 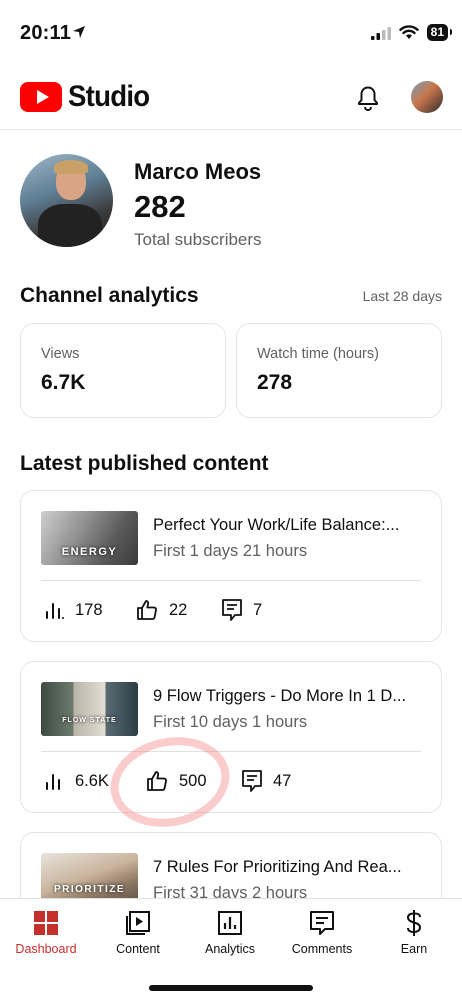 What do you see at coordinates (402, 296) in the screenshot?
I see `analytics-period: Last 28 days` at bounding box center [402, 296].